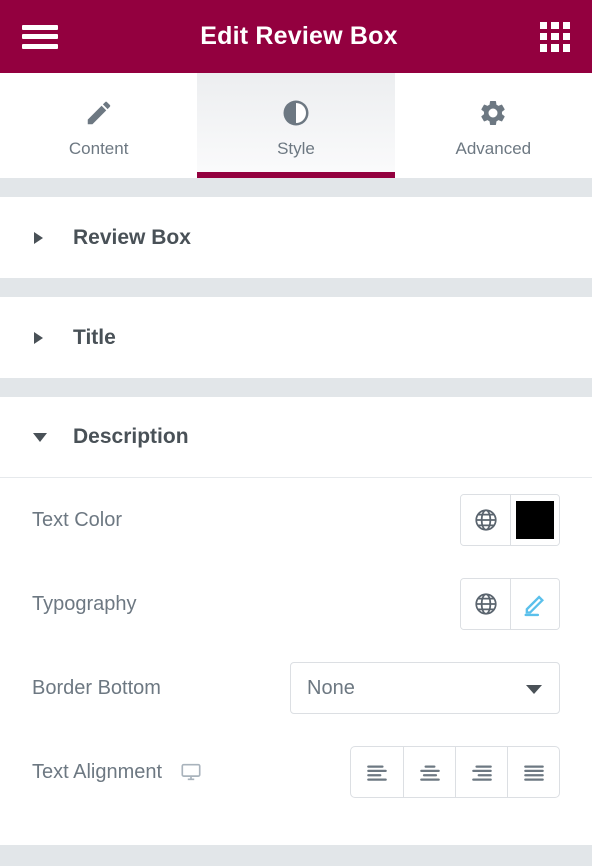 The image size is (592, 866). I want to click on text-alignment-button-group, so click(455, 772).